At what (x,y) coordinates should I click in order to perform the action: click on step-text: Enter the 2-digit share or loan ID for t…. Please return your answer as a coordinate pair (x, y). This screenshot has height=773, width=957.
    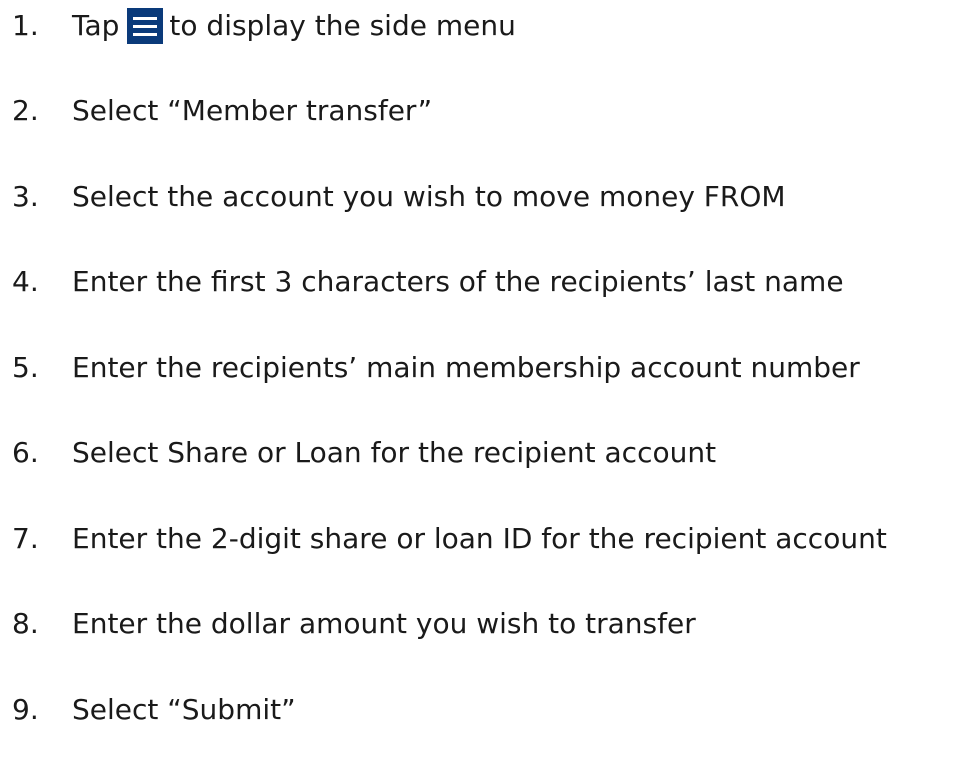
    Looking at the image, I should click on (479, 538).